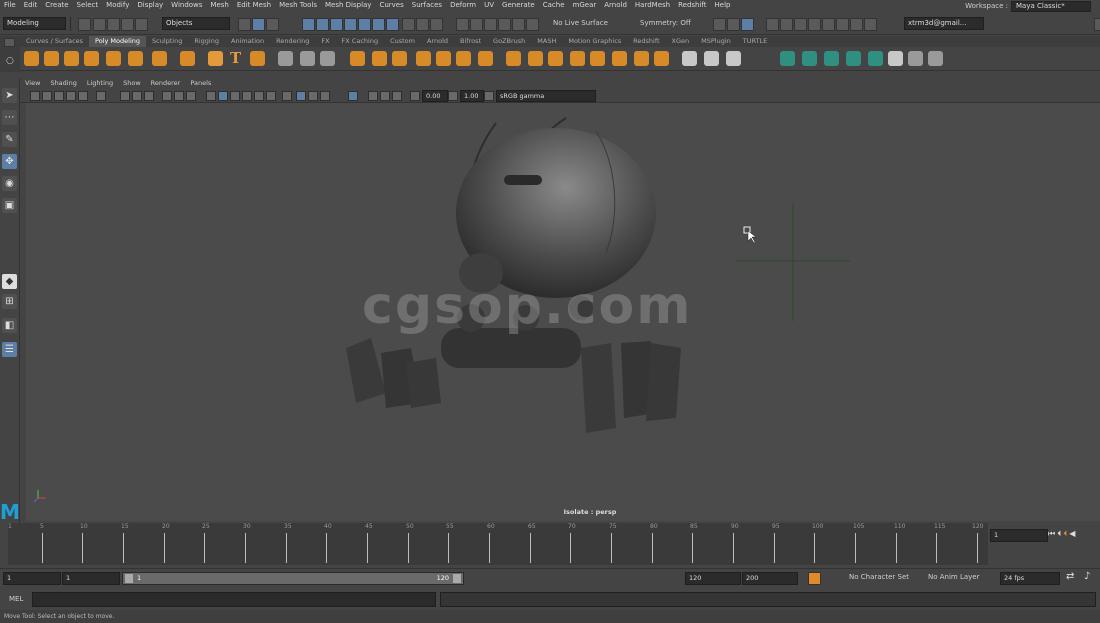  What do you see at coordinates (9, 117) in the screenshot?
I see `lasso-tool-icon: ⋯` at bounding box center [9, 117].